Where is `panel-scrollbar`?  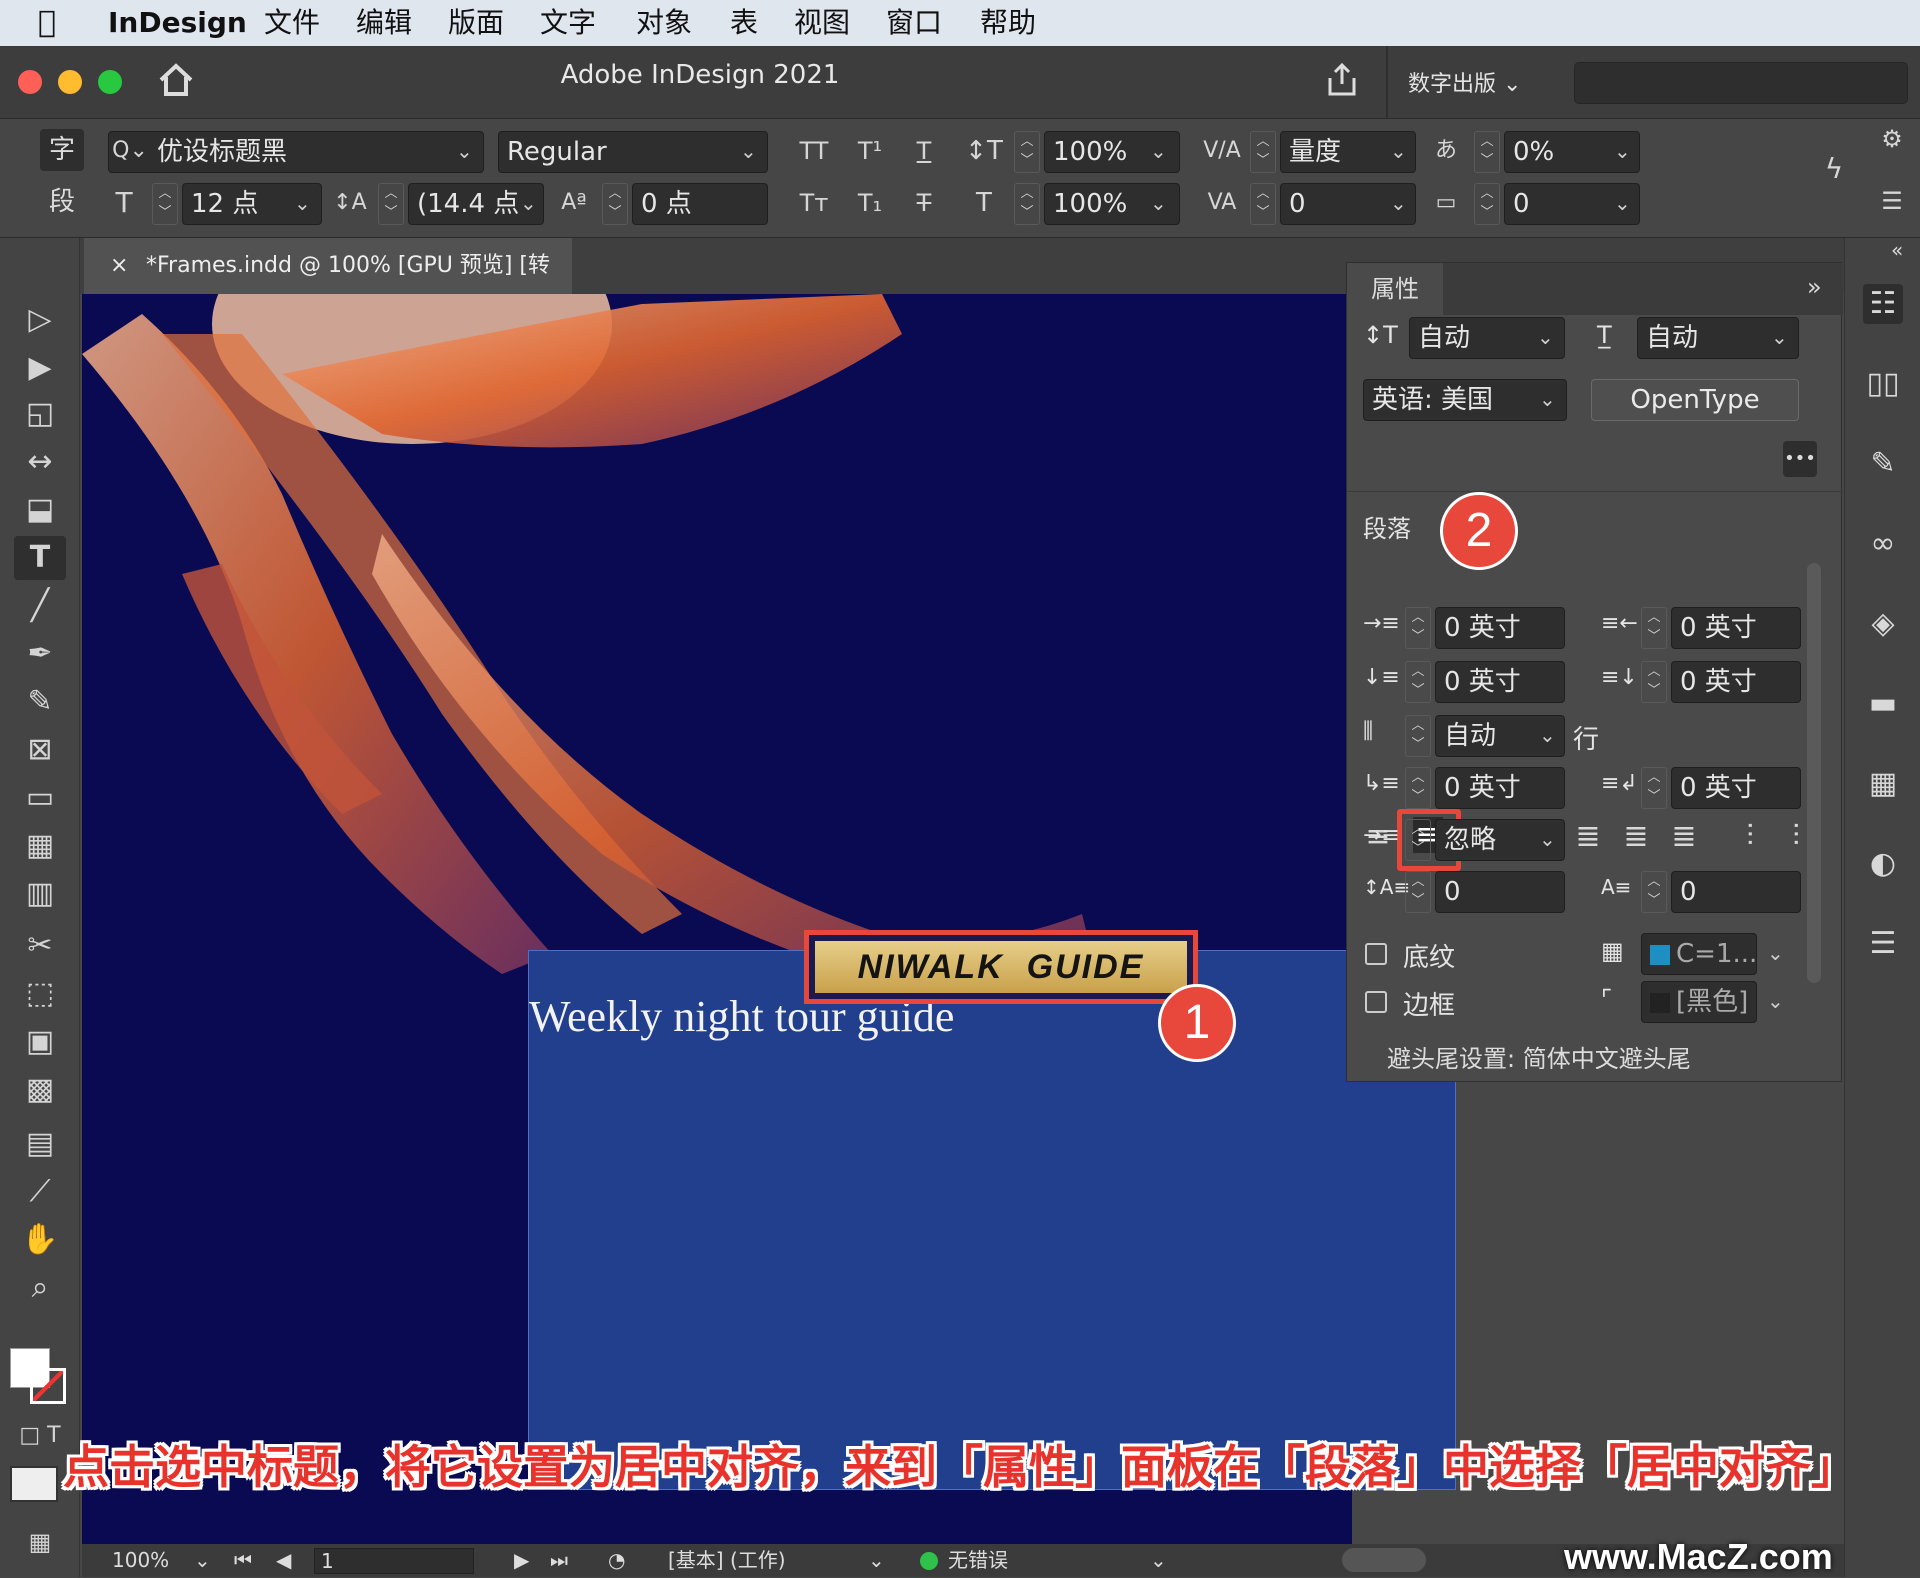
panel-scrollbar is located at coordinates (1814, 773).